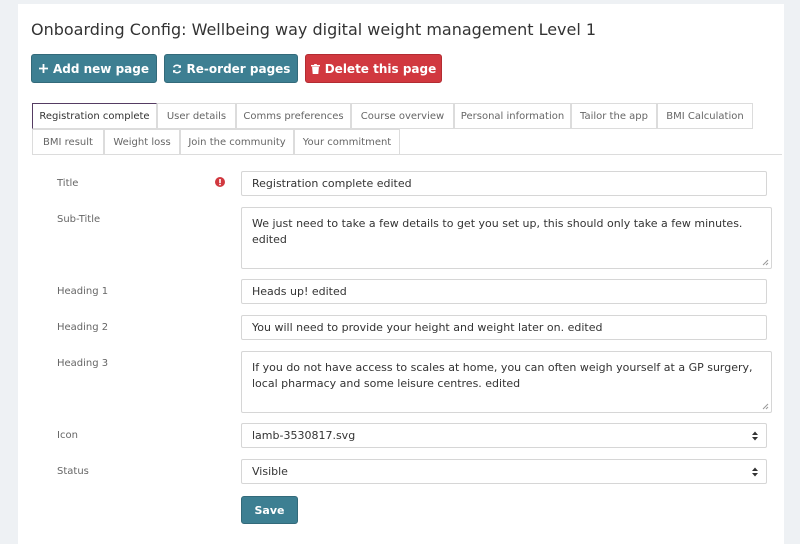  I want to click on icon-select: lamb-3530817.svg, so click(504, 435).